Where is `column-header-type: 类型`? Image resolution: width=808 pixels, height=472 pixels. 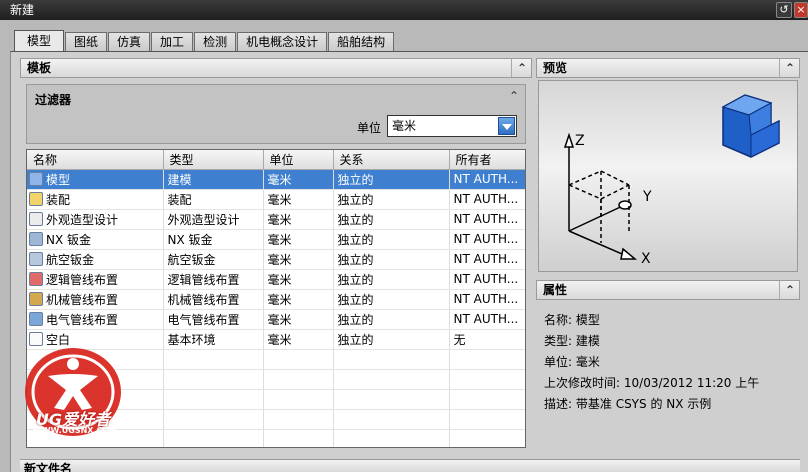 column-header-type: 类型 is located at coordinates (213, 160).